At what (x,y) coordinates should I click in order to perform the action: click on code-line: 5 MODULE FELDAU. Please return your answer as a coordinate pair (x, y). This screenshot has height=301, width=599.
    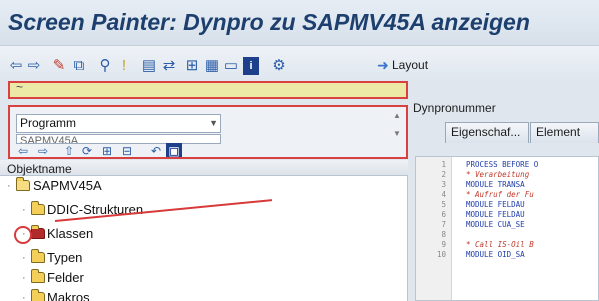
    Looking at the image, I should click on (507, 205).